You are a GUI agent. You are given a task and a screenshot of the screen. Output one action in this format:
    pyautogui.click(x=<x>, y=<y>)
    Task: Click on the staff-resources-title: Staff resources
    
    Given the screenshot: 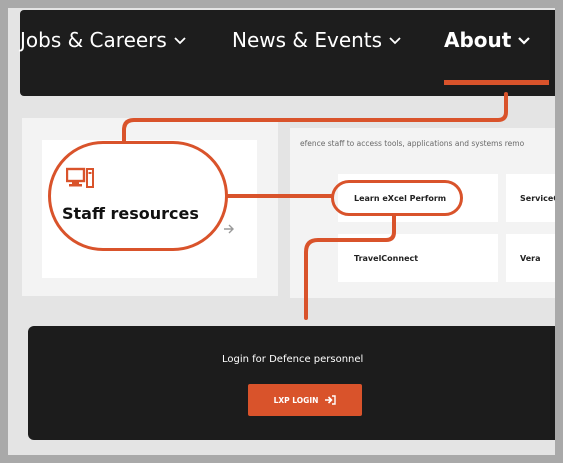 What is the action you would take?
    pyautogui.click(x=130, y=213)
    